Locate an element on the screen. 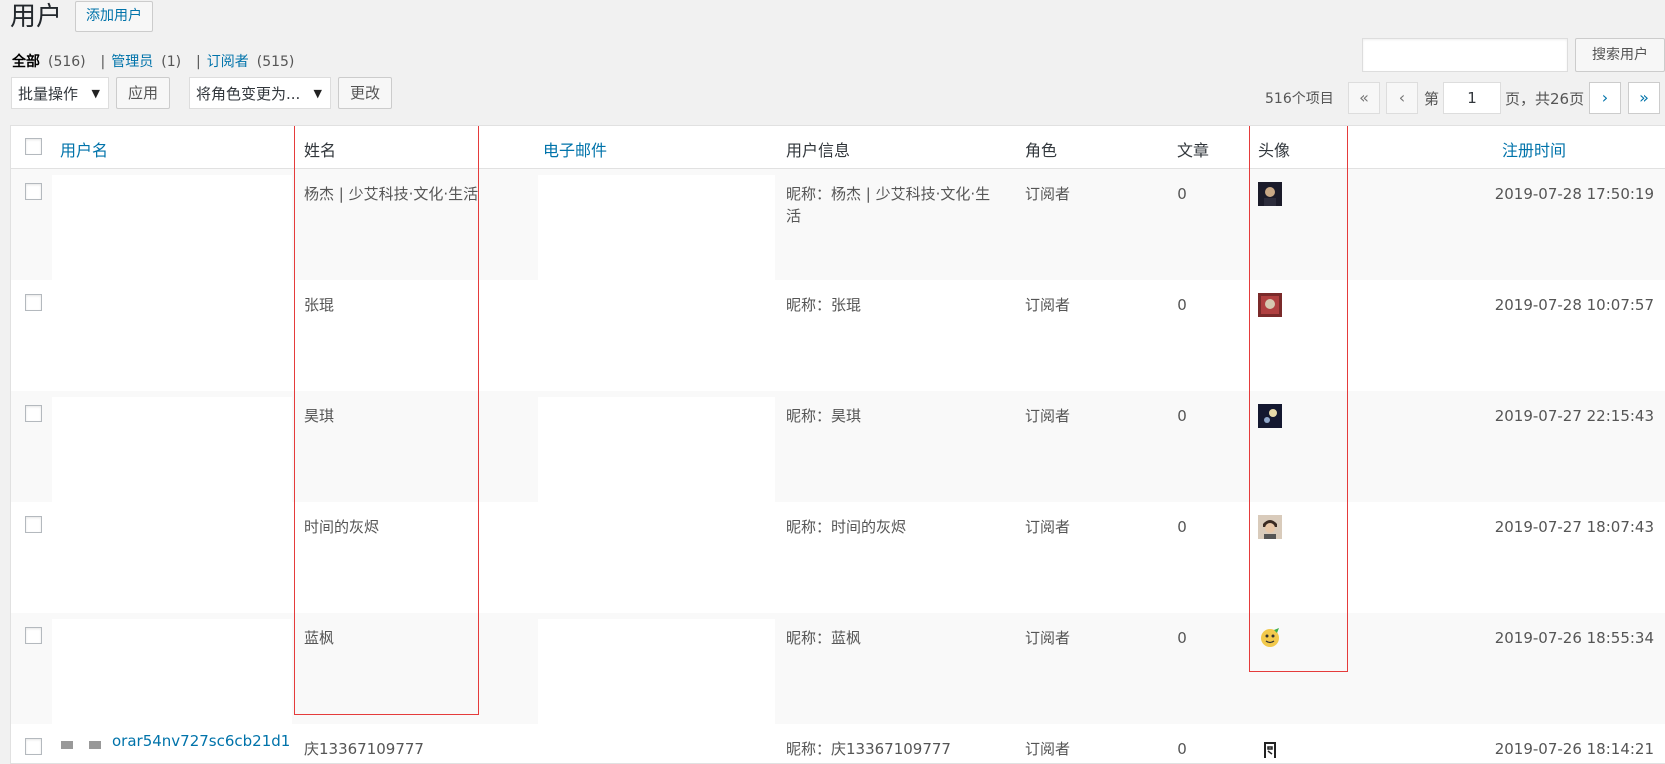 The image size is (1665, 764). page-title: 用户 is located at coordinates (36, 17).